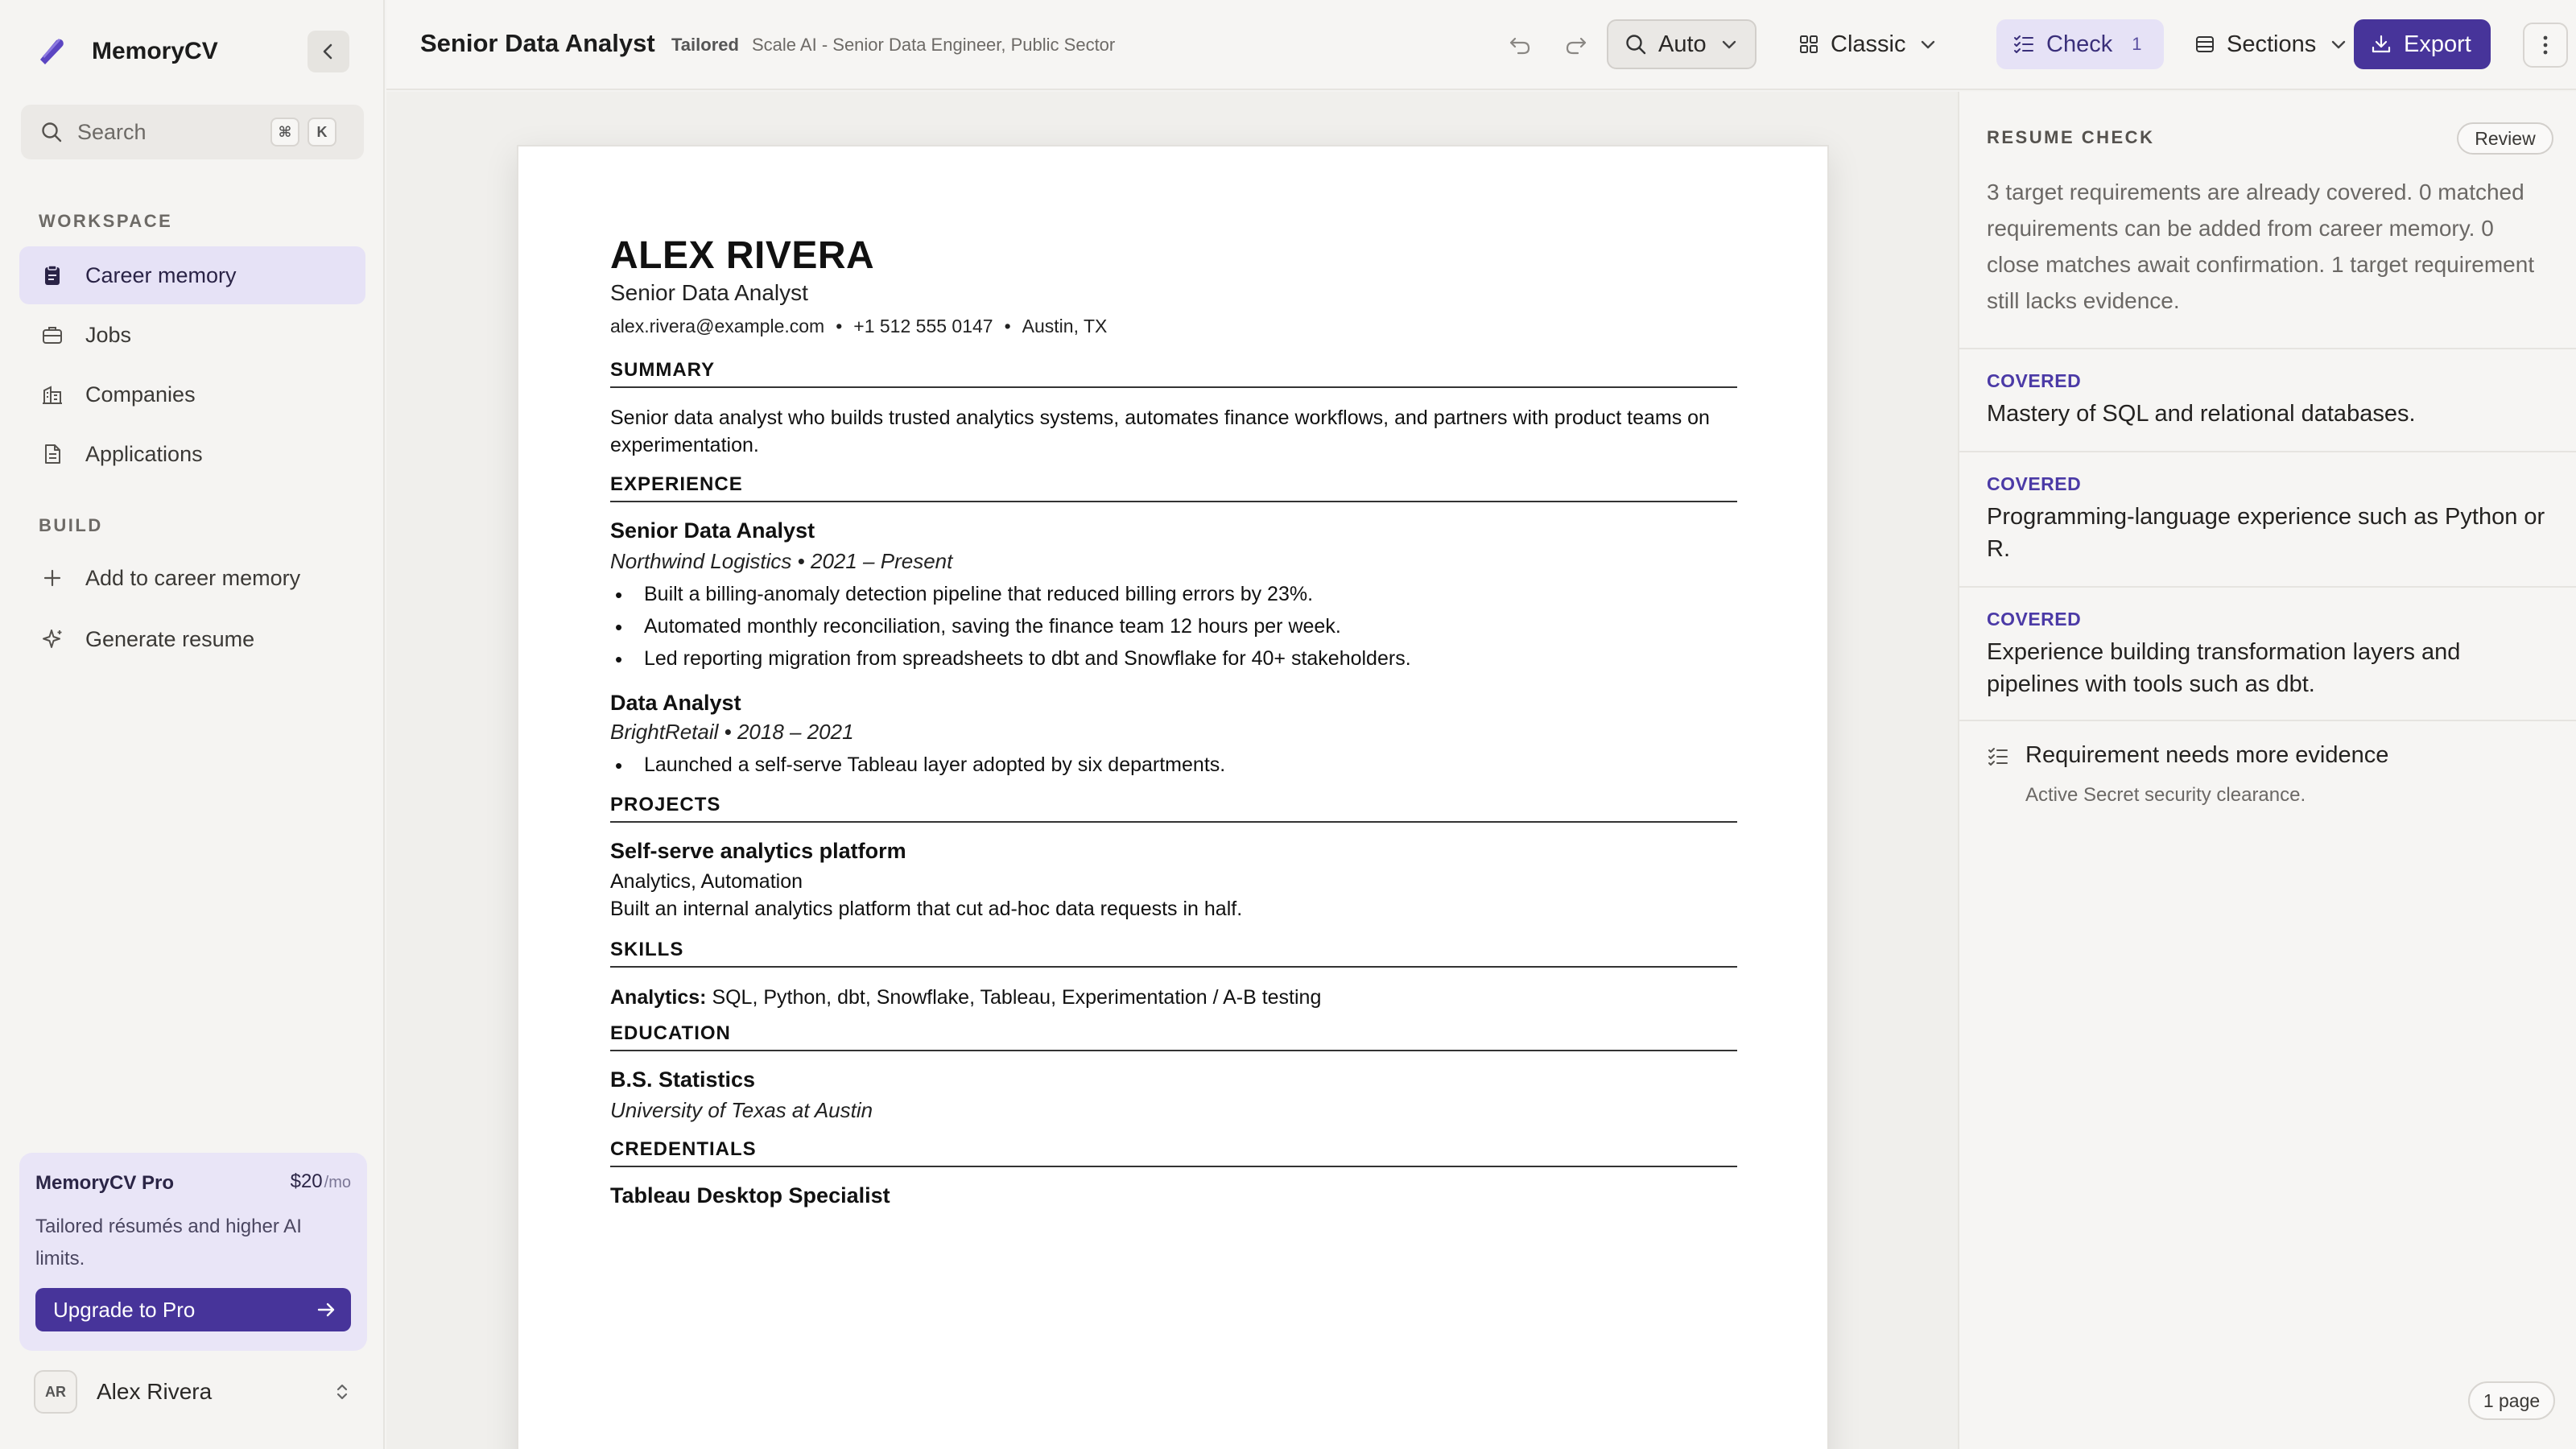 Image resolution: width=2576 pixels, height=1449 pixels. I want to click on sidebar-item-label: Generate resume, so click(170, 638).